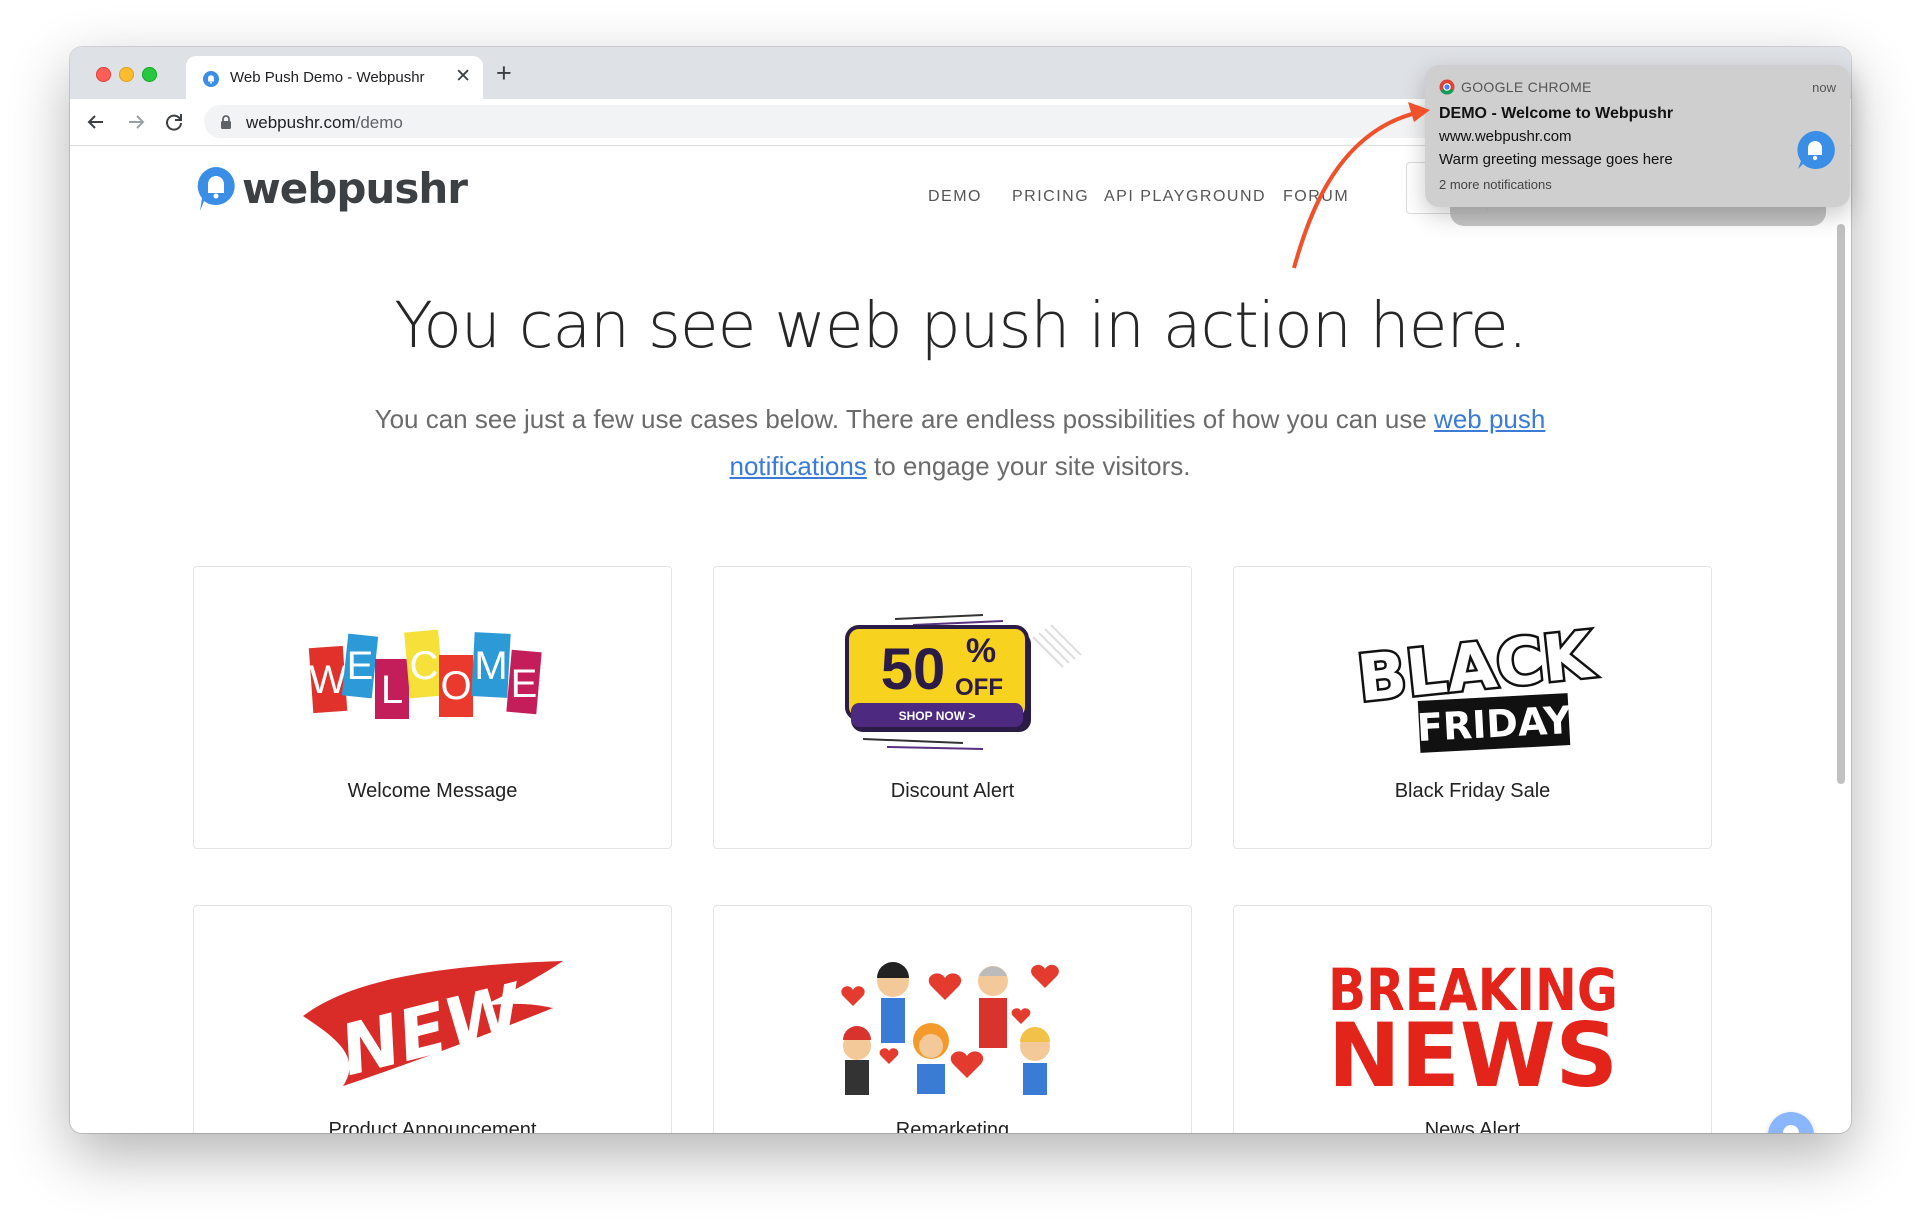 The width and height of the screenshot is (1920, 1224). I want to click on card-news-alert: BREAKING NEWS News Alert, so click(1472, 1019).